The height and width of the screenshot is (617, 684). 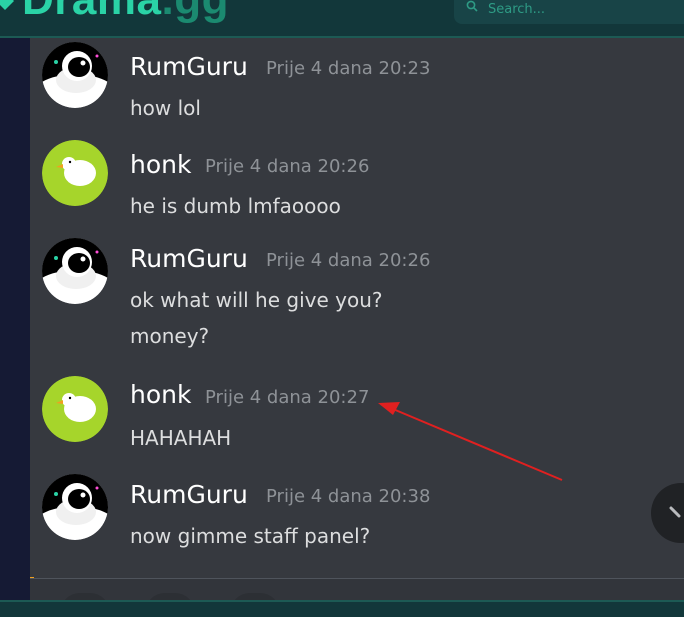 What do you see at coordinates (350, 82) in the screenshot?
I see `chat-message: RumGuru Prije 4 dana 20:23 how lol` at bounding box center [350, 82].